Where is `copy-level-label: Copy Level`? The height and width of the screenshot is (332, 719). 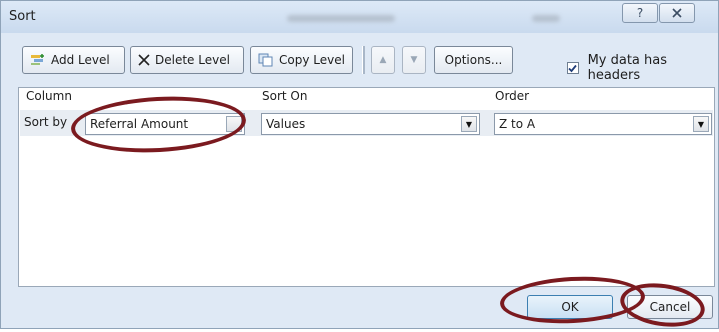
copy-level-label: Copy Level is located at coordinates (312, 60).